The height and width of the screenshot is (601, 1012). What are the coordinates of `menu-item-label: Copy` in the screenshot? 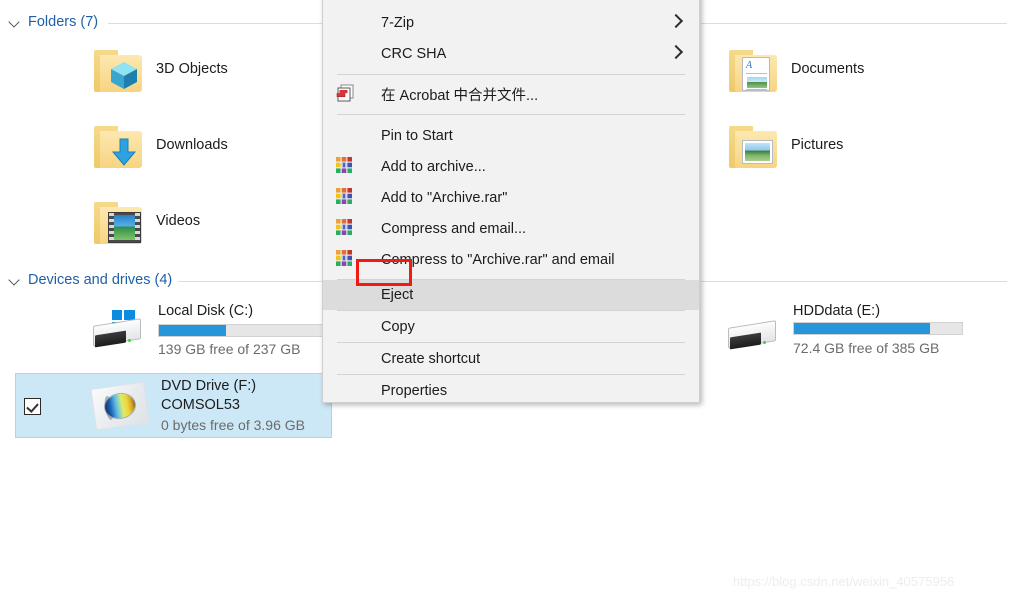 It's located at (398, 326).